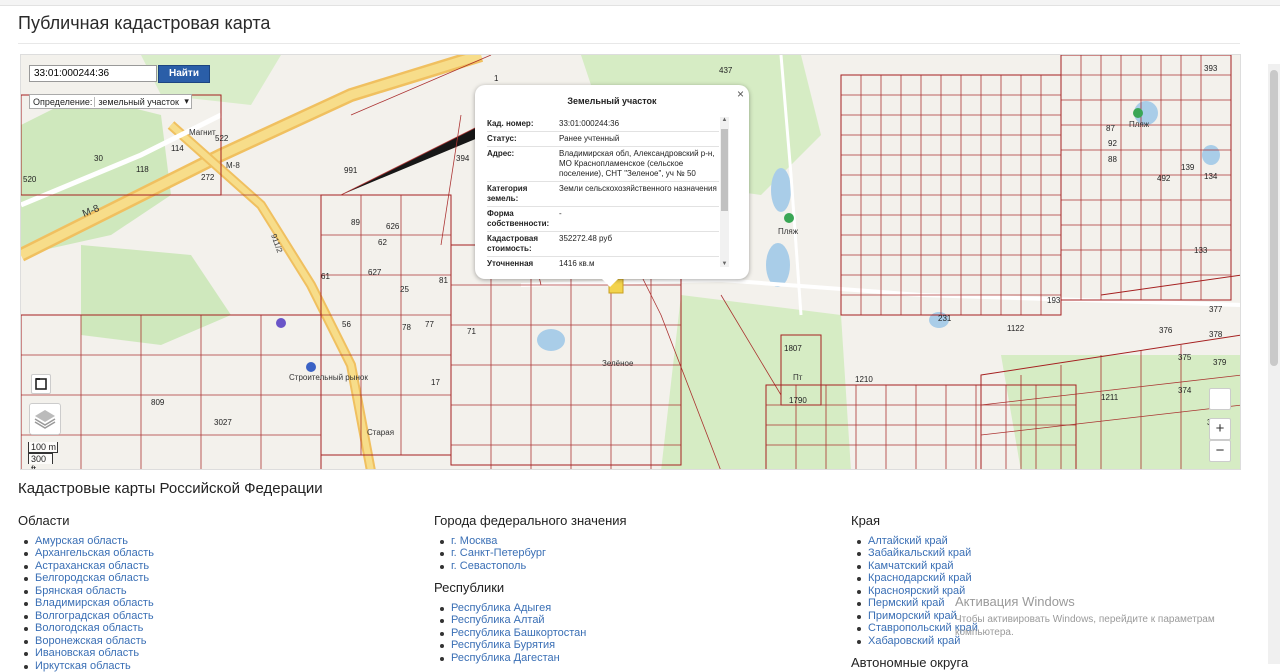 The height and width of the screenshot is (672, 1280). Describe the element at coordinates (41, 384) in the screenshot. I see `fullscreen-button` at that location.